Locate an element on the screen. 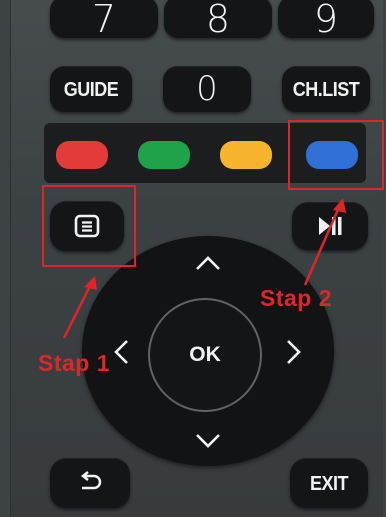 This screenshot has width=386, height=517. step1-arrowhead-icon is located at coordinates (90, 283).